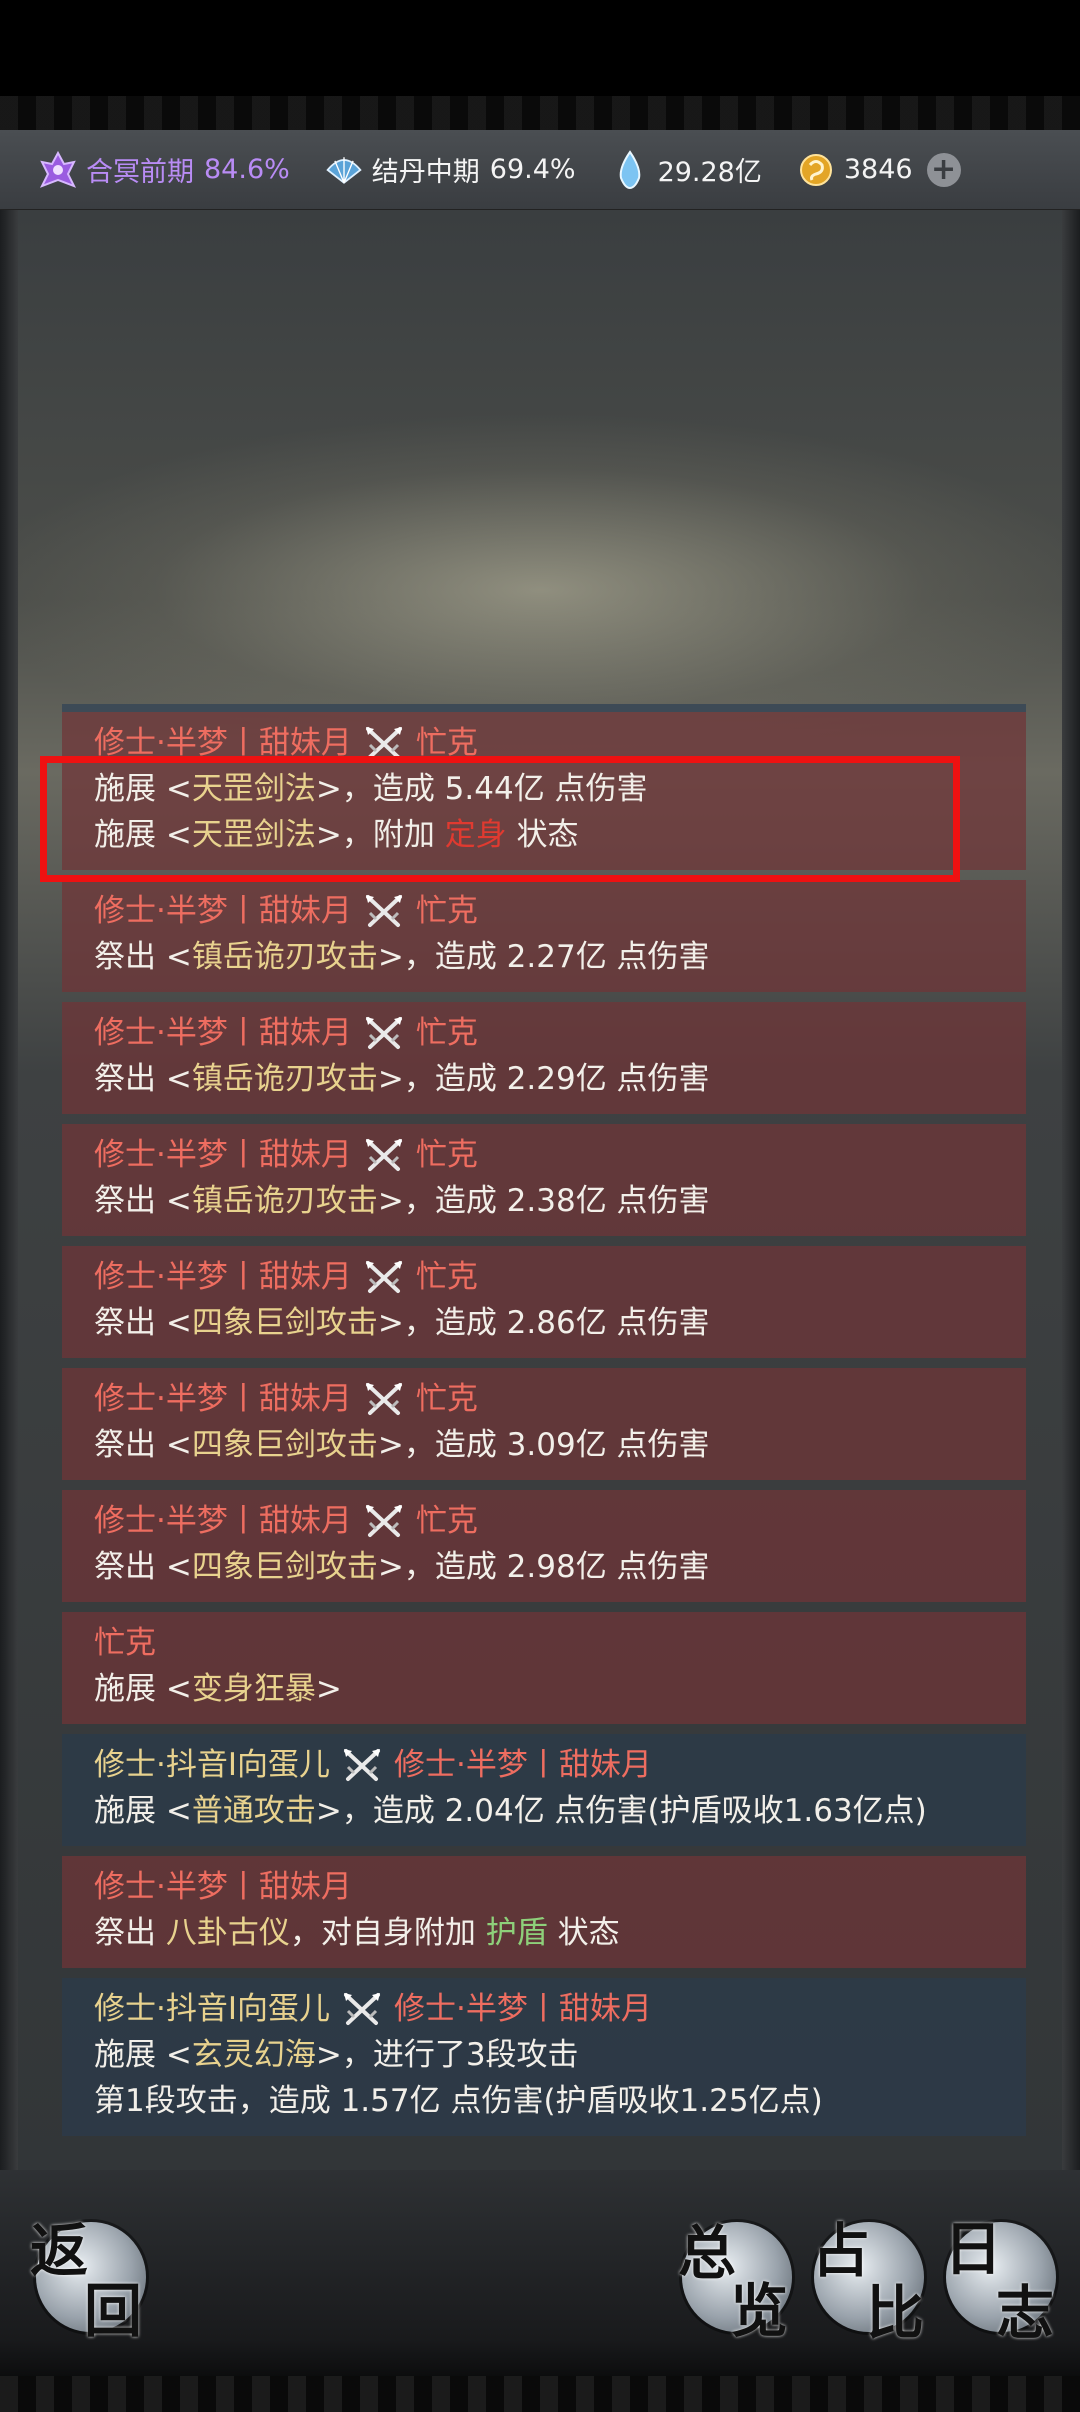  I want to click on skill-name: 变身狂暴, so click(253, 1689).